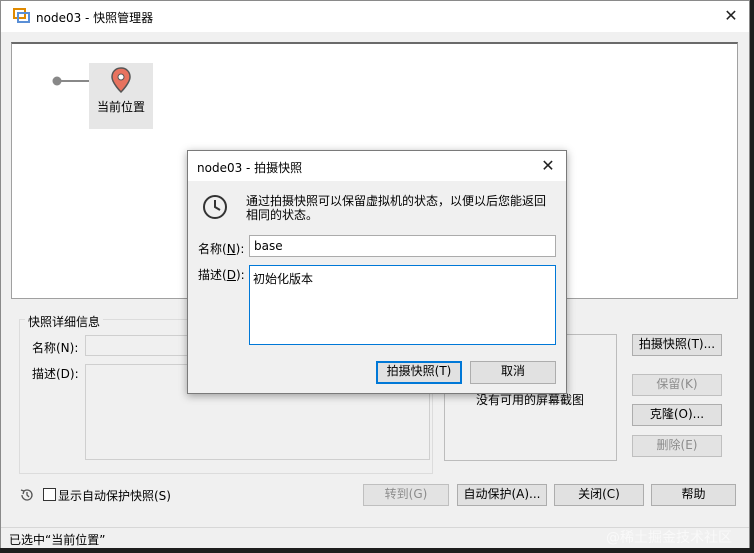 The image size is (754, 553). Describe the element at coordinates (282, 215) in the screenshot. I see `dialog-info-line2: 相同的状态。` at that location.